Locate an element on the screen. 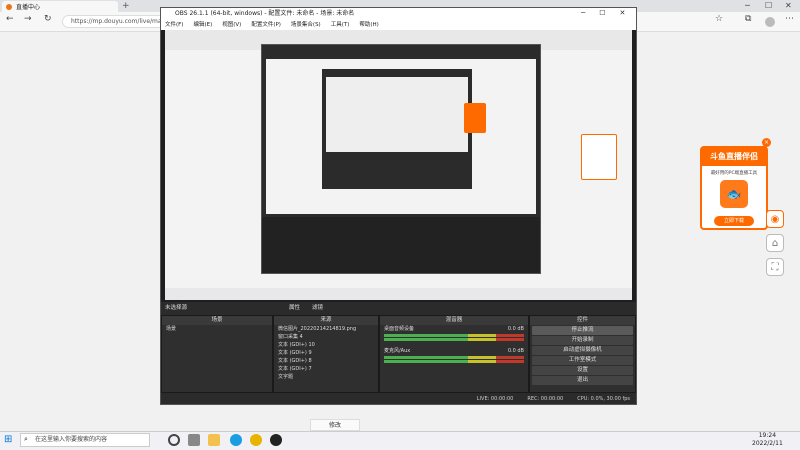 This screenshot has height=450, width=800. properties-button: 属性 is located at coordinates (294, 308).